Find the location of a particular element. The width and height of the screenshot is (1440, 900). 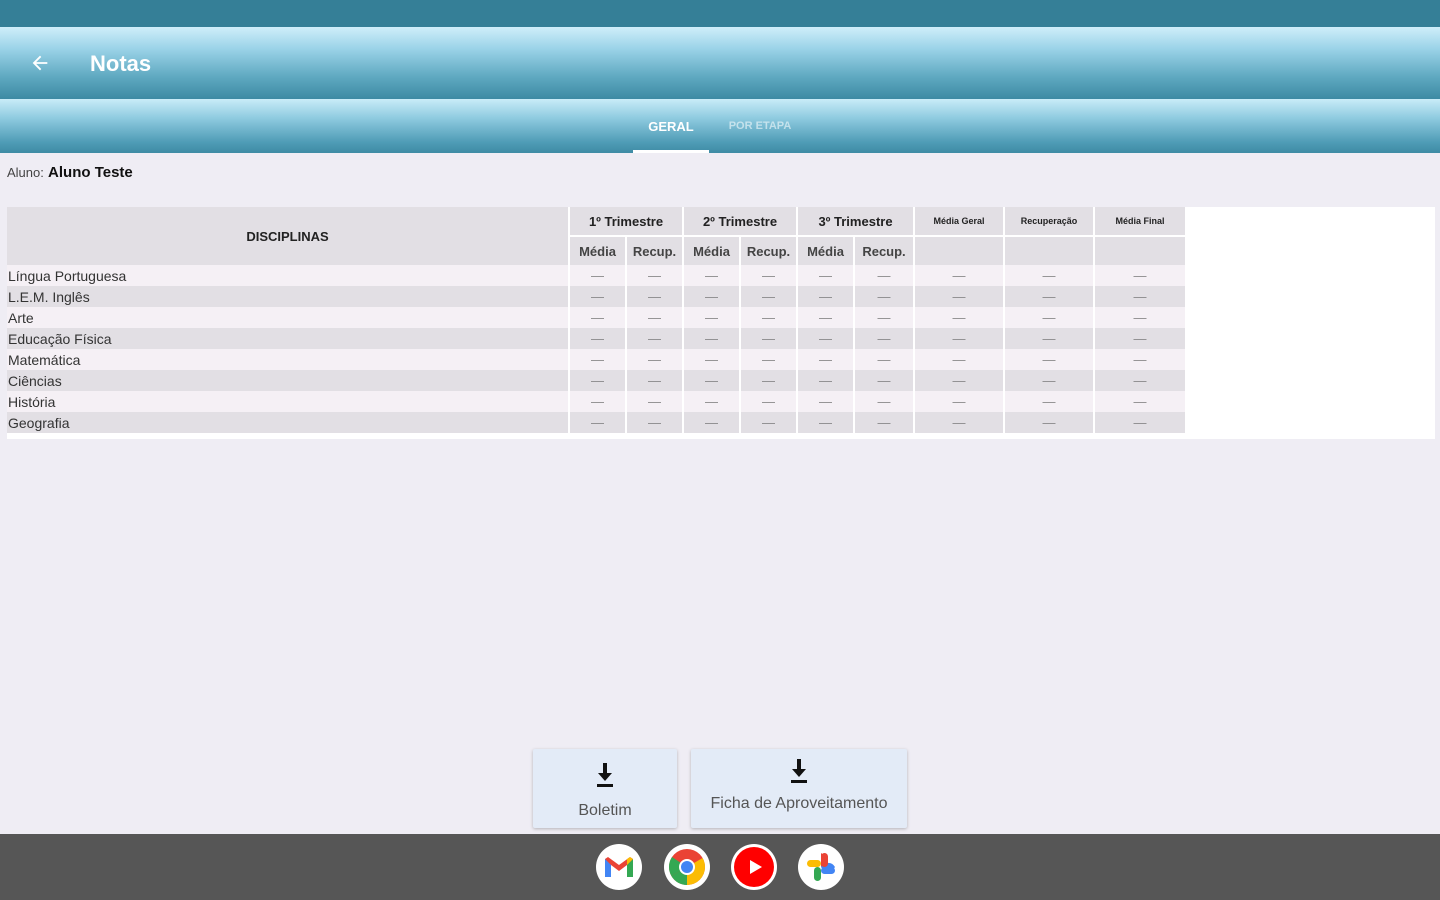

back-button is located at coordinates (40, 63).